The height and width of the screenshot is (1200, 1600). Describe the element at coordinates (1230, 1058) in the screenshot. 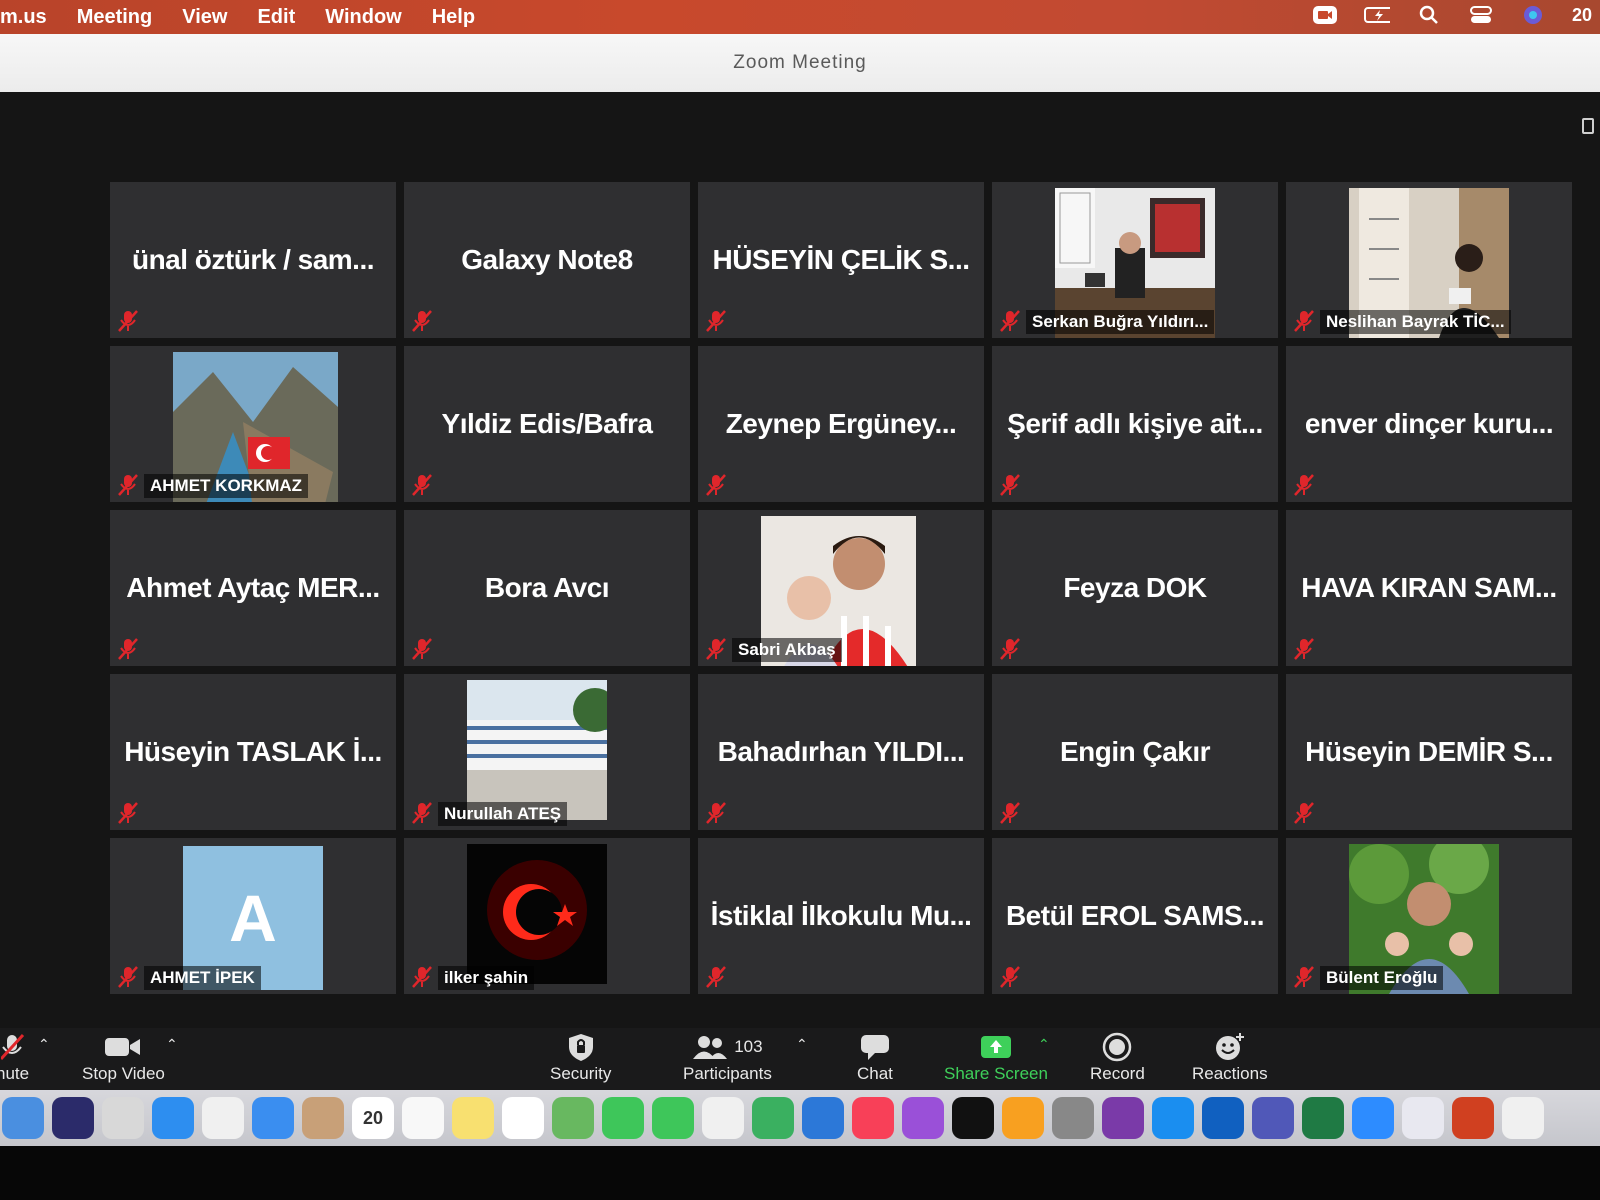

I see `reactions-button: Reactions` at that location.